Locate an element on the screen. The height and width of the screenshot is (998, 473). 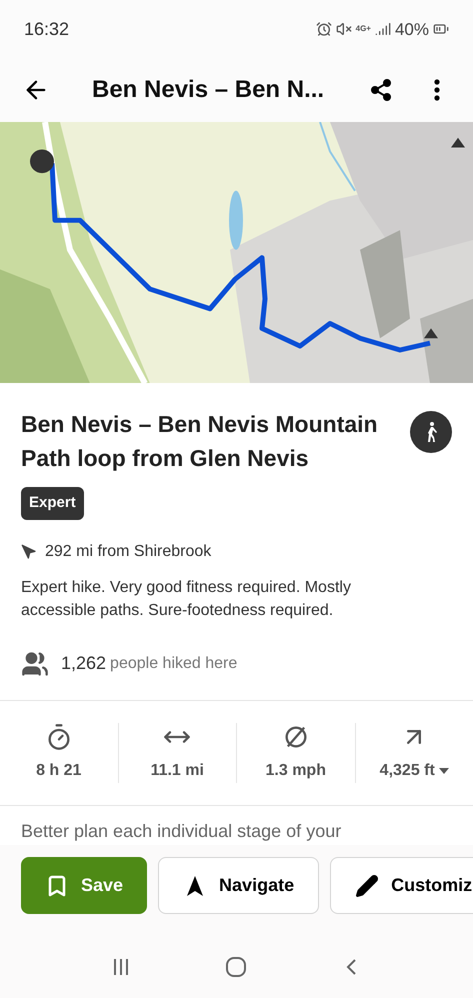
battery-percent: 40% is located at coordinates (411, 29).